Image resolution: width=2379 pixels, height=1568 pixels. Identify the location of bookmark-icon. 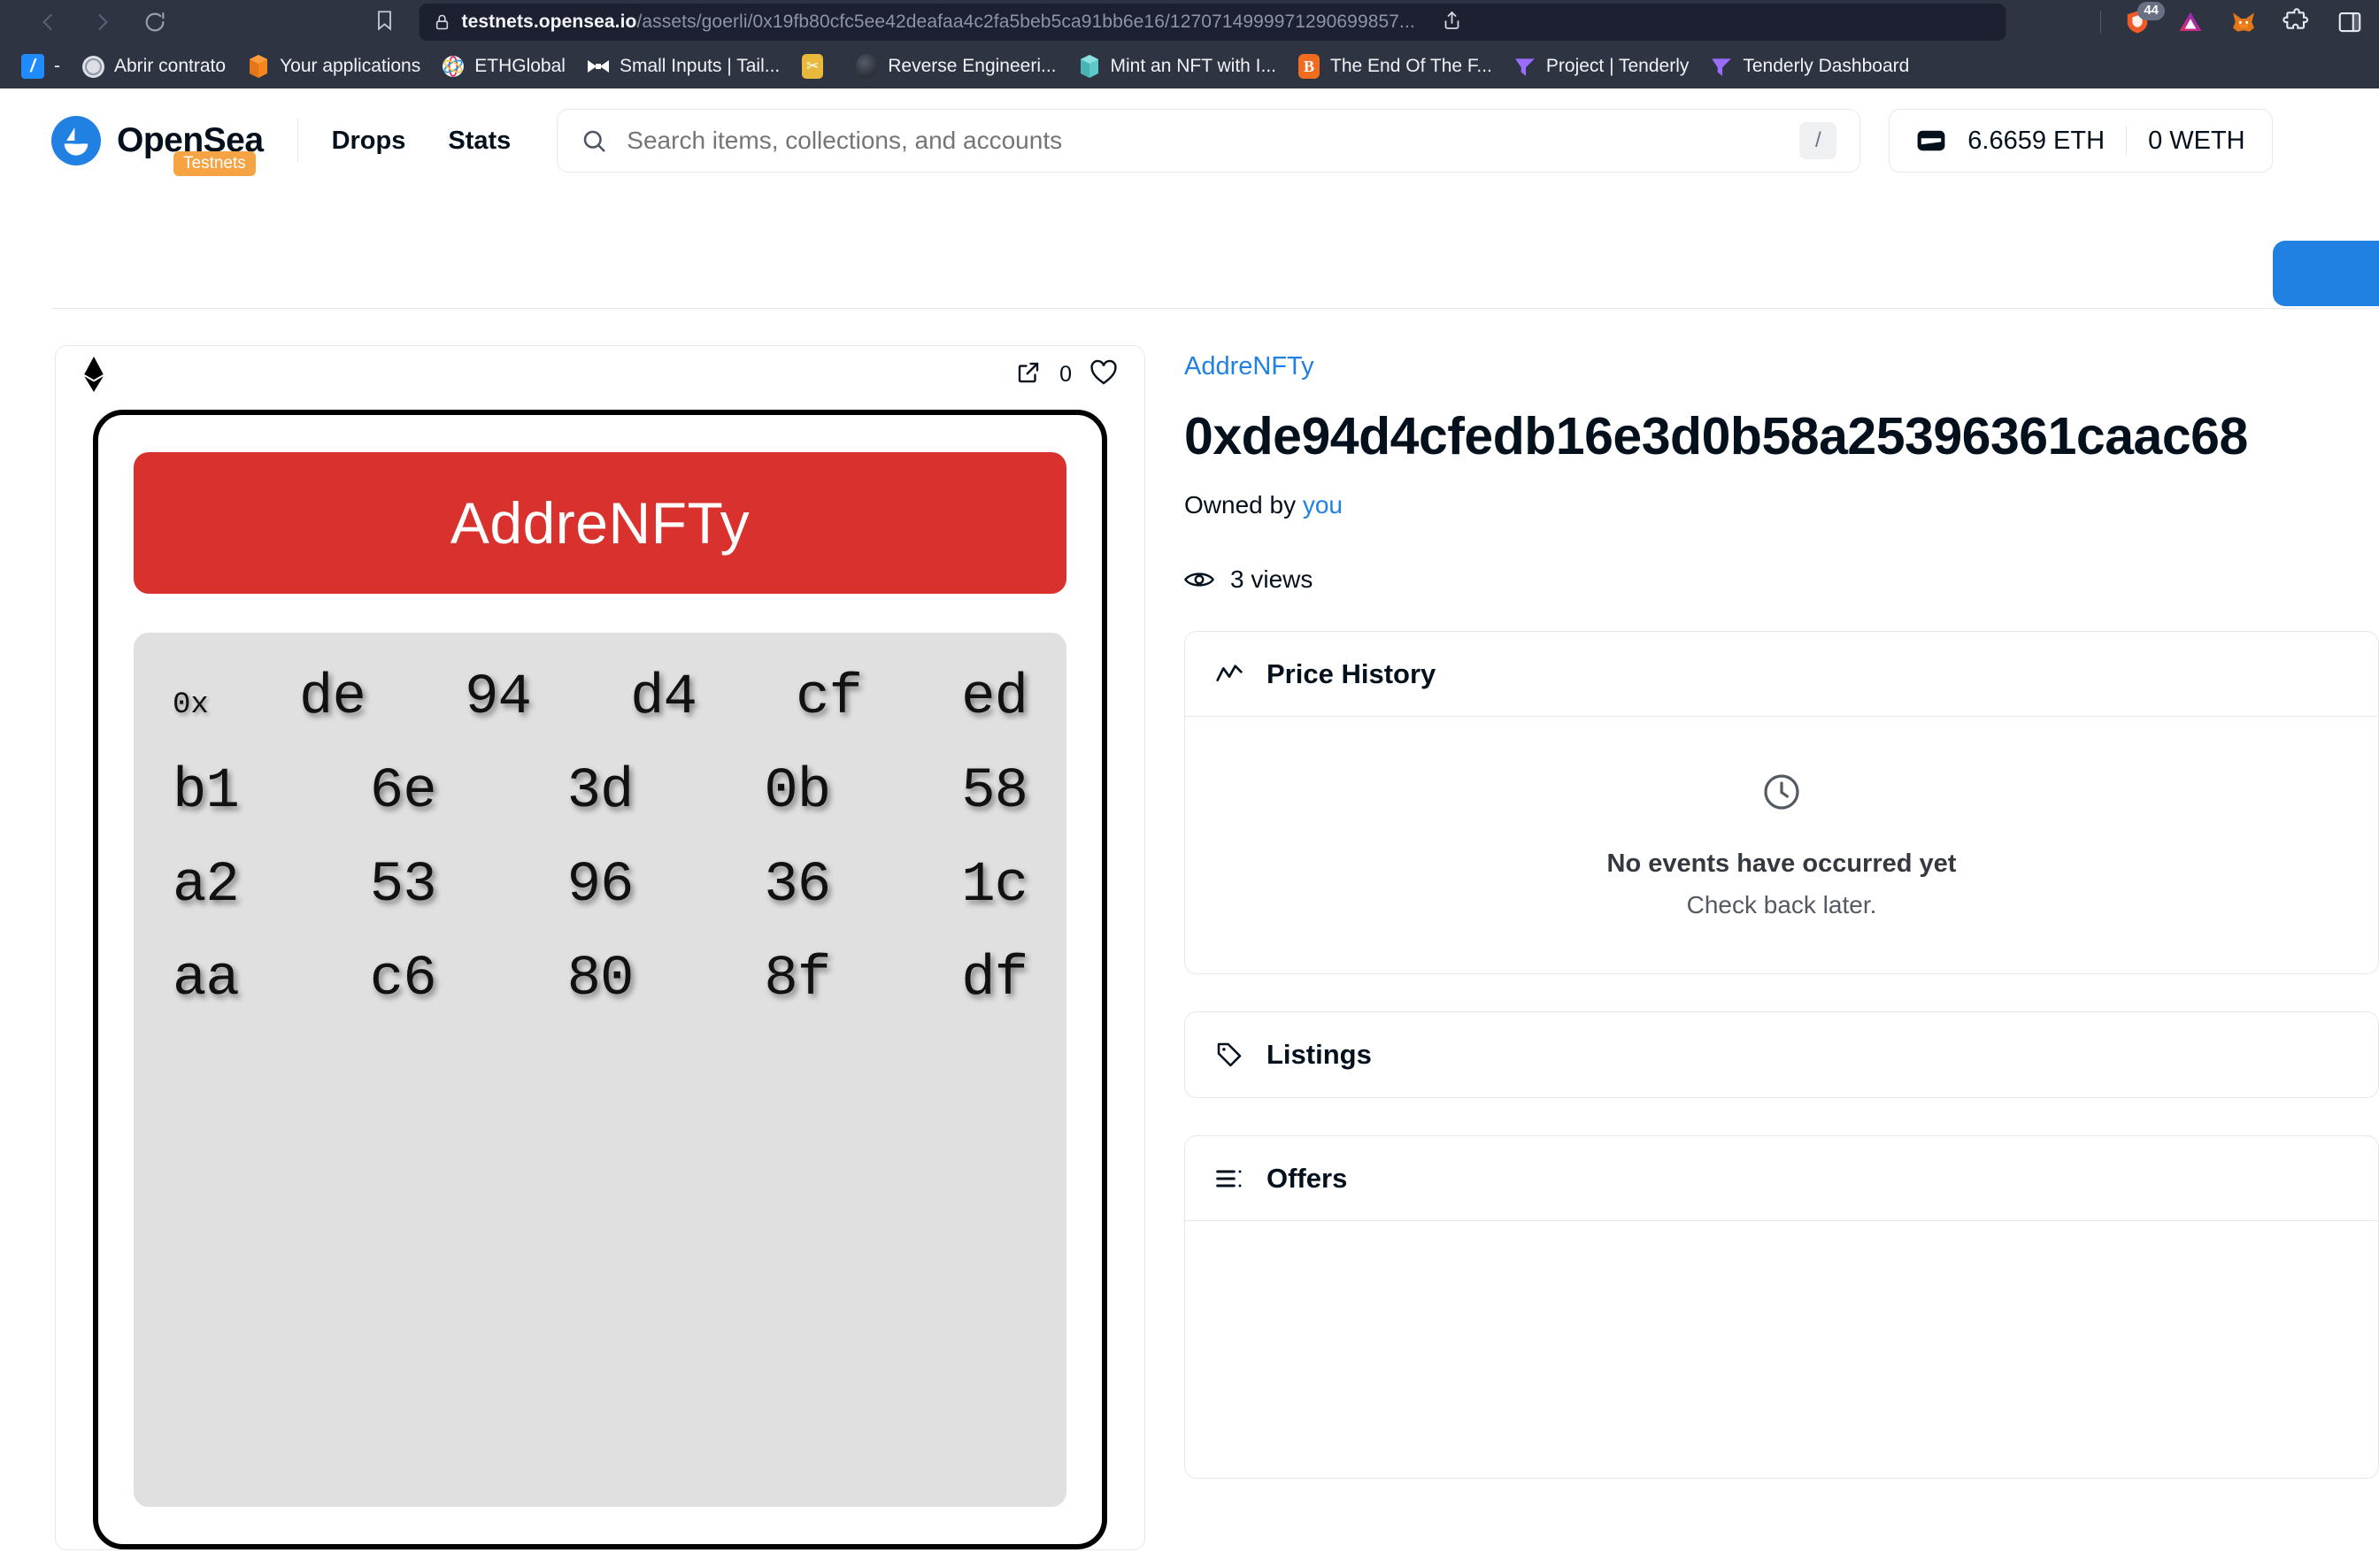
(385, 22).